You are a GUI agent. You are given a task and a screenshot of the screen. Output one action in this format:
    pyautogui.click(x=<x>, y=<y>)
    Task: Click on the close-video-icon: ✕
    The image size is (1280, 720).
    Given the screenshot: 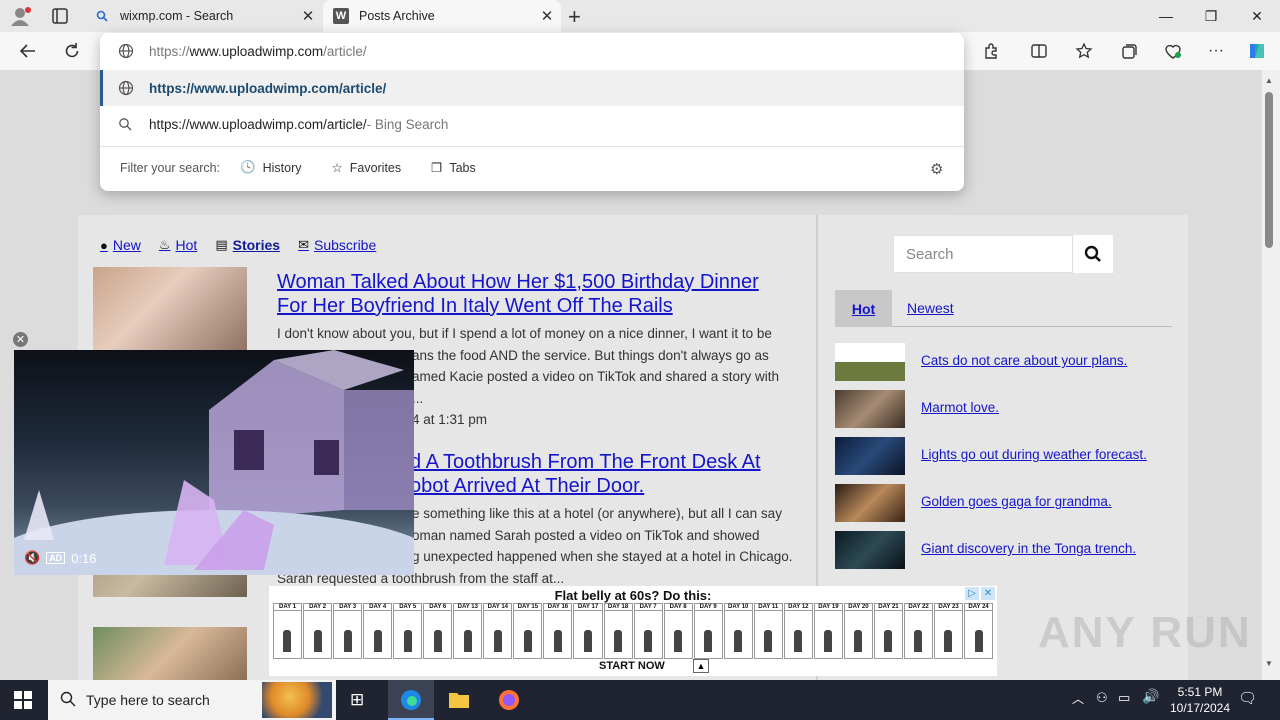 What is the action you would take?
    pyautogui.click(x=20, y=339)
    